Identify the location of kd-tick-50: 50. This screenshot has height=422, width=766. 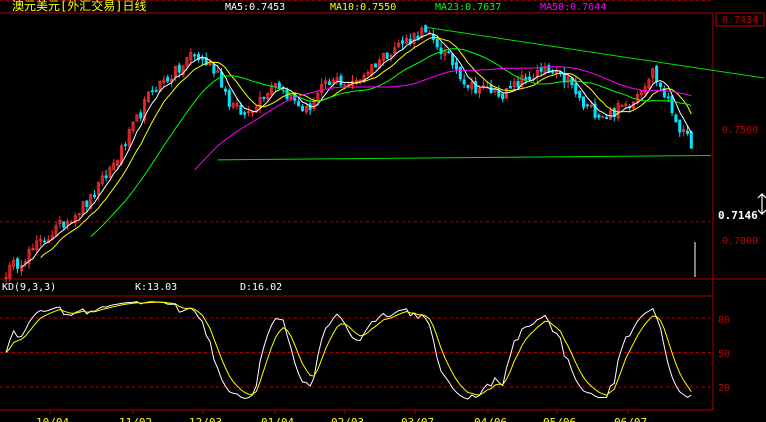
(724, 354).